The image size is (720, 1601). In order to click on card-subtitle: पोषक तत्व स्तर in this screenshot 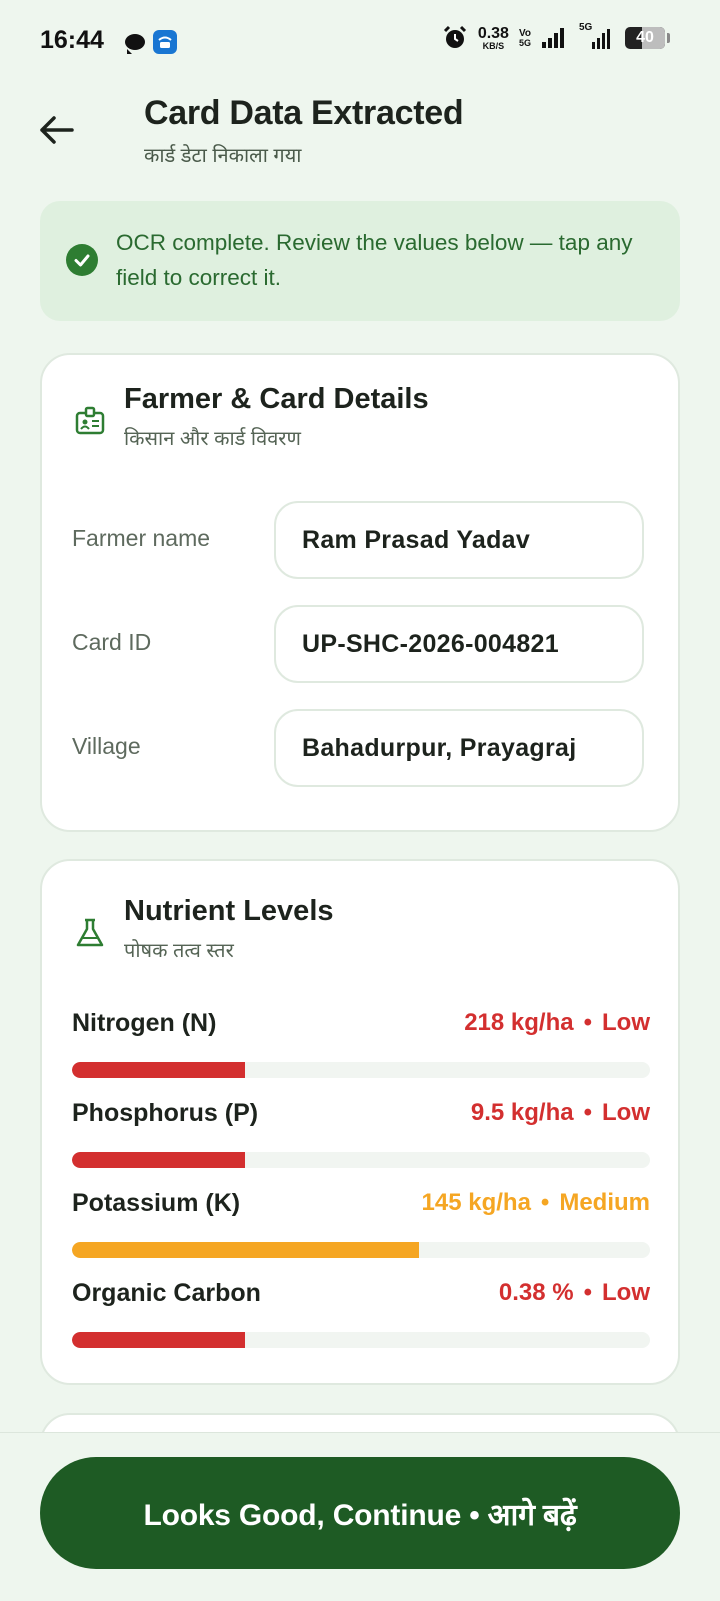, I will do `click(179, 951)`.